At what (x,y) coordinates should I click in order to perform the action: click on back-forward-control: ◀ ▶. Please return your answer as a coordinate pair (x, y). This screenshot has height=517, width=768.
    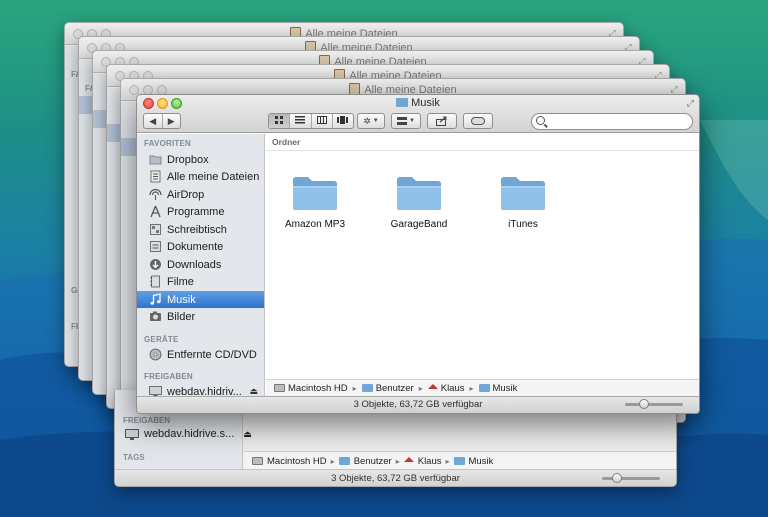
    Looking at the image, I should click on (162, 121).